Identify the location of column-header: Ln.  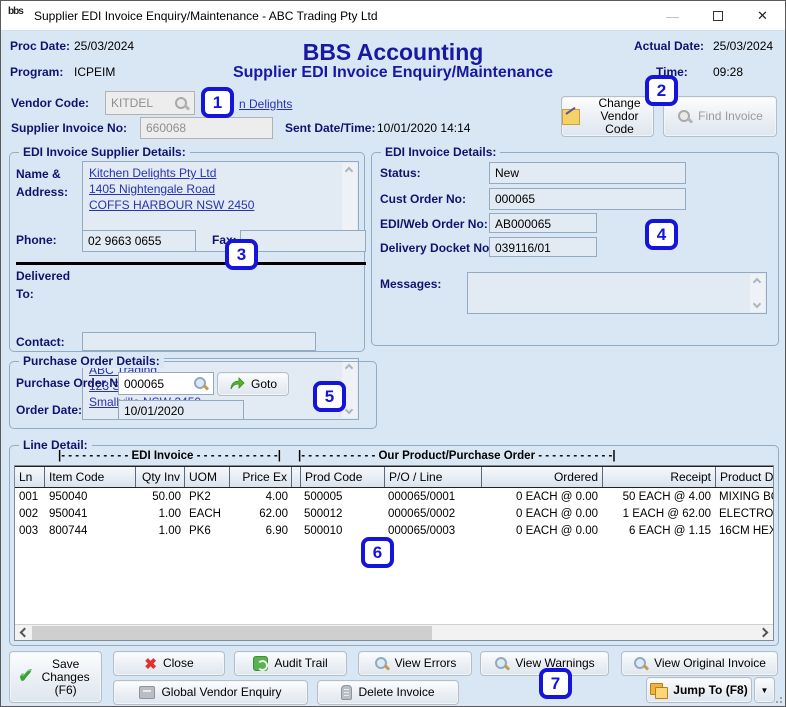
(30, 477).